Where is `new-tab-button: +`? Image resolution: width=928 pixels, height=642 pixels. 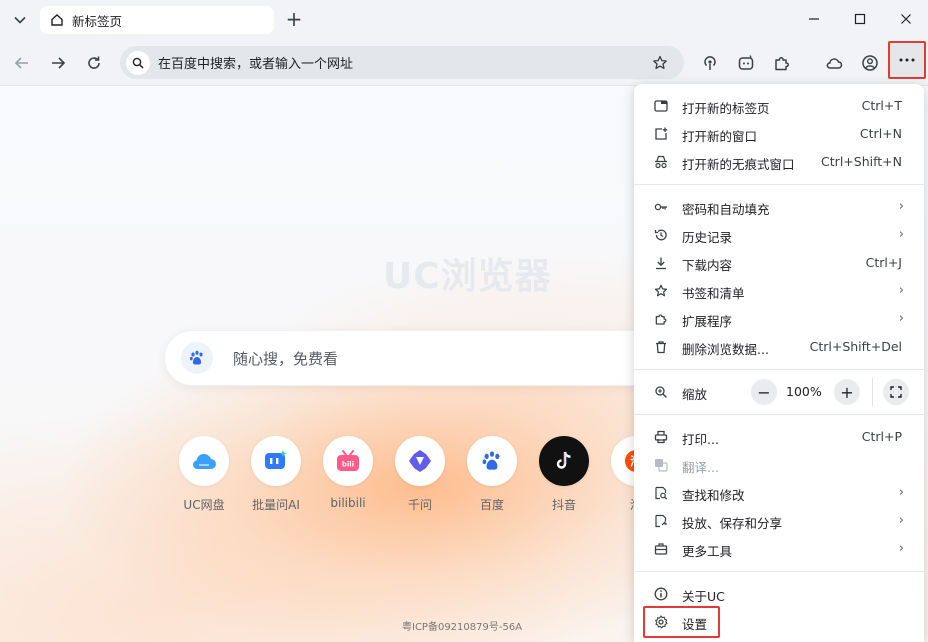
new-tab-button: + is located at coordinates (294, 20).